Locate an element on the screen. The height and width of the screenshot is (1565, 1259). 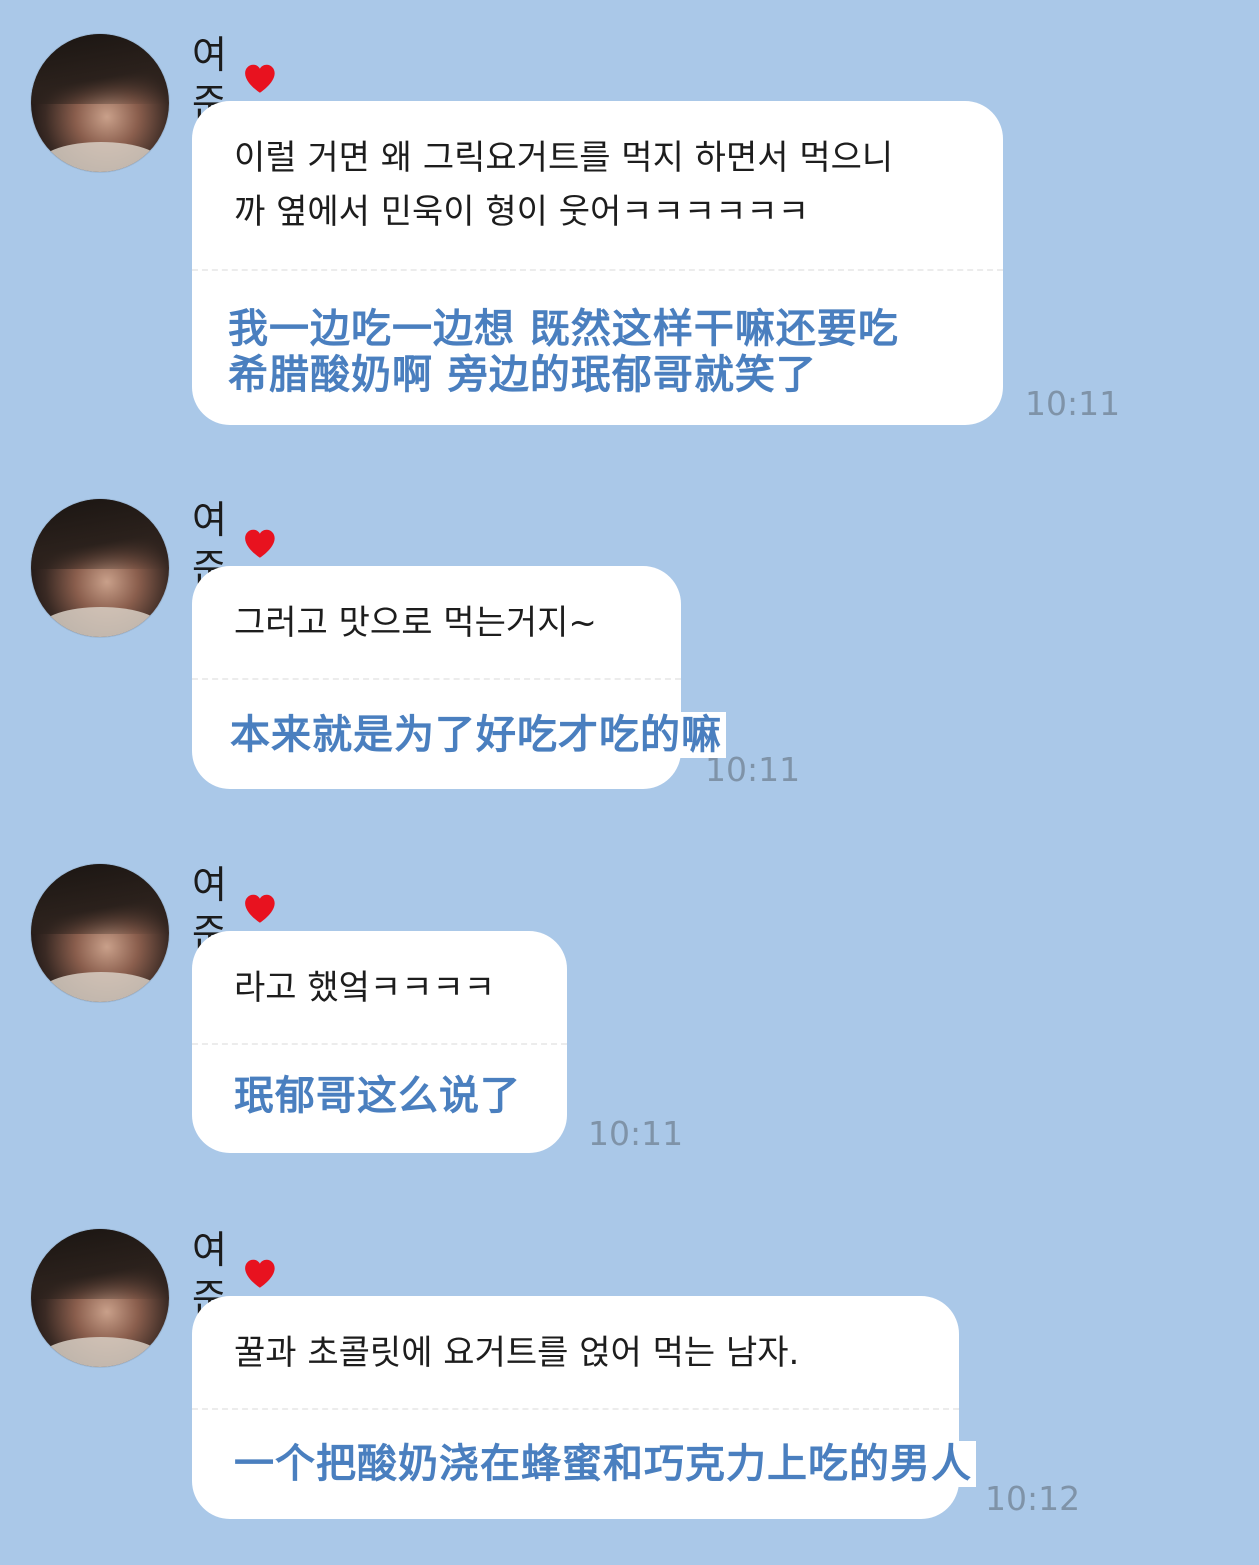
translation-text: 我一边吃一边想 既然这样干嘛还要吃 希腊酸奶啊 旁边的珉郁哥就笑了 is located at coordinates (563, 352).